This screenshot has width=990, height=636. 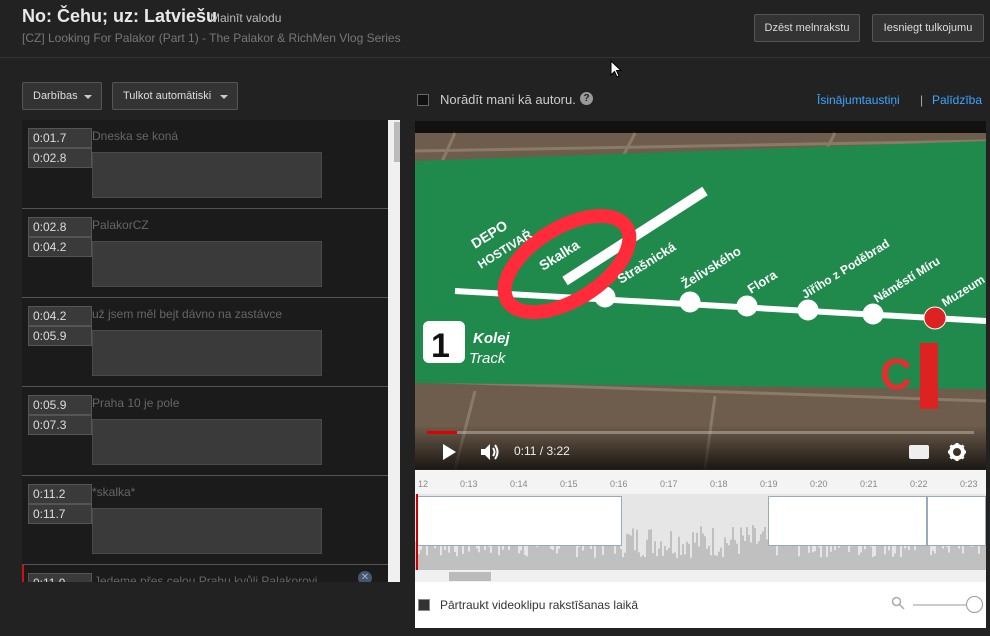 What do you see at coordinates (60, 577) in the screenshot?
I see `caption-start-time: 0:11.9` at bounding box center [60, 577].